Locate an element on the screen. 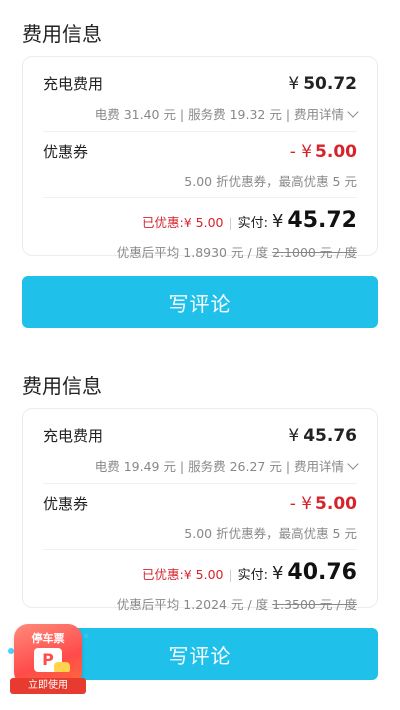 Image resolution: width=400 pixels, height=710 pixels. payment-summary: 已优惠:¥ 5.00 | 实付: ¥ 45.72 is located at coordinates (249, 220).